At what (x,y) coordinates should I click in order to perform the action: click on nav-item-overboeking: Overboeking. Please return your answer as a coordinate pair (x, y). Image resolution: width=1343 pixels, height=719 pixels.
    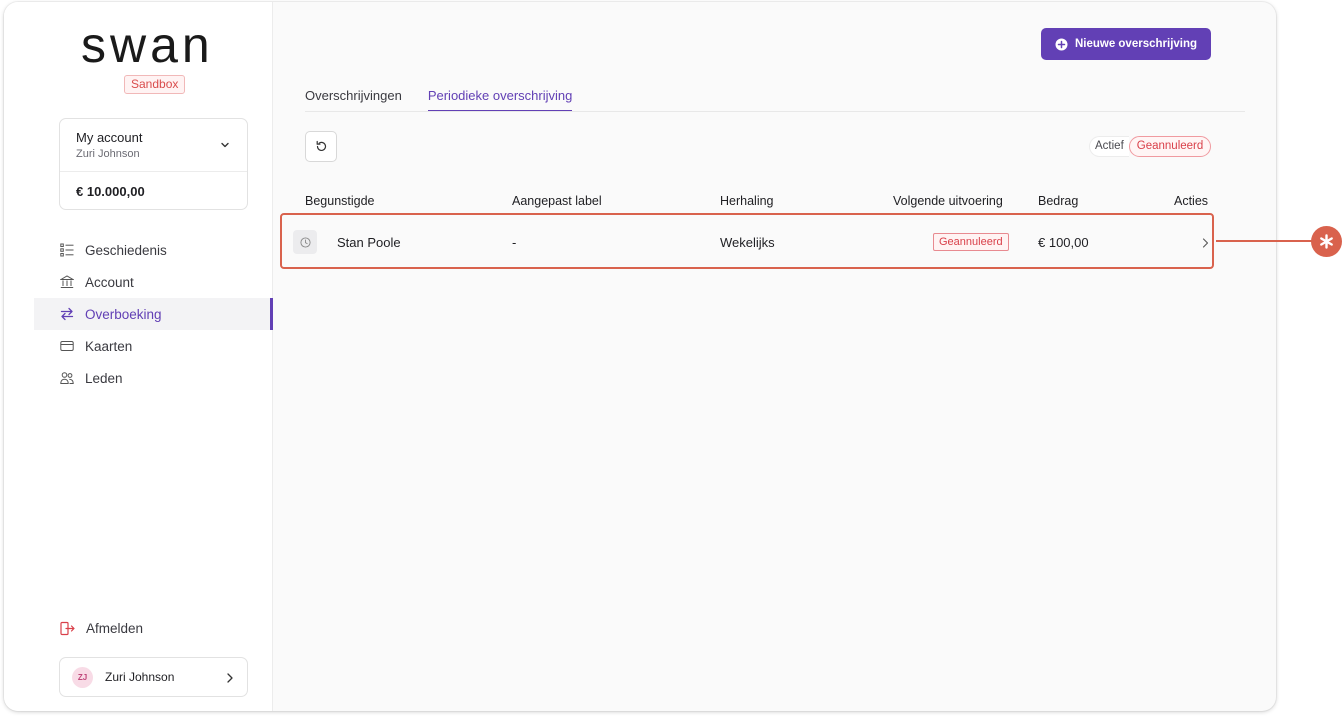
    Looking at the image, I should click on (153, 314).